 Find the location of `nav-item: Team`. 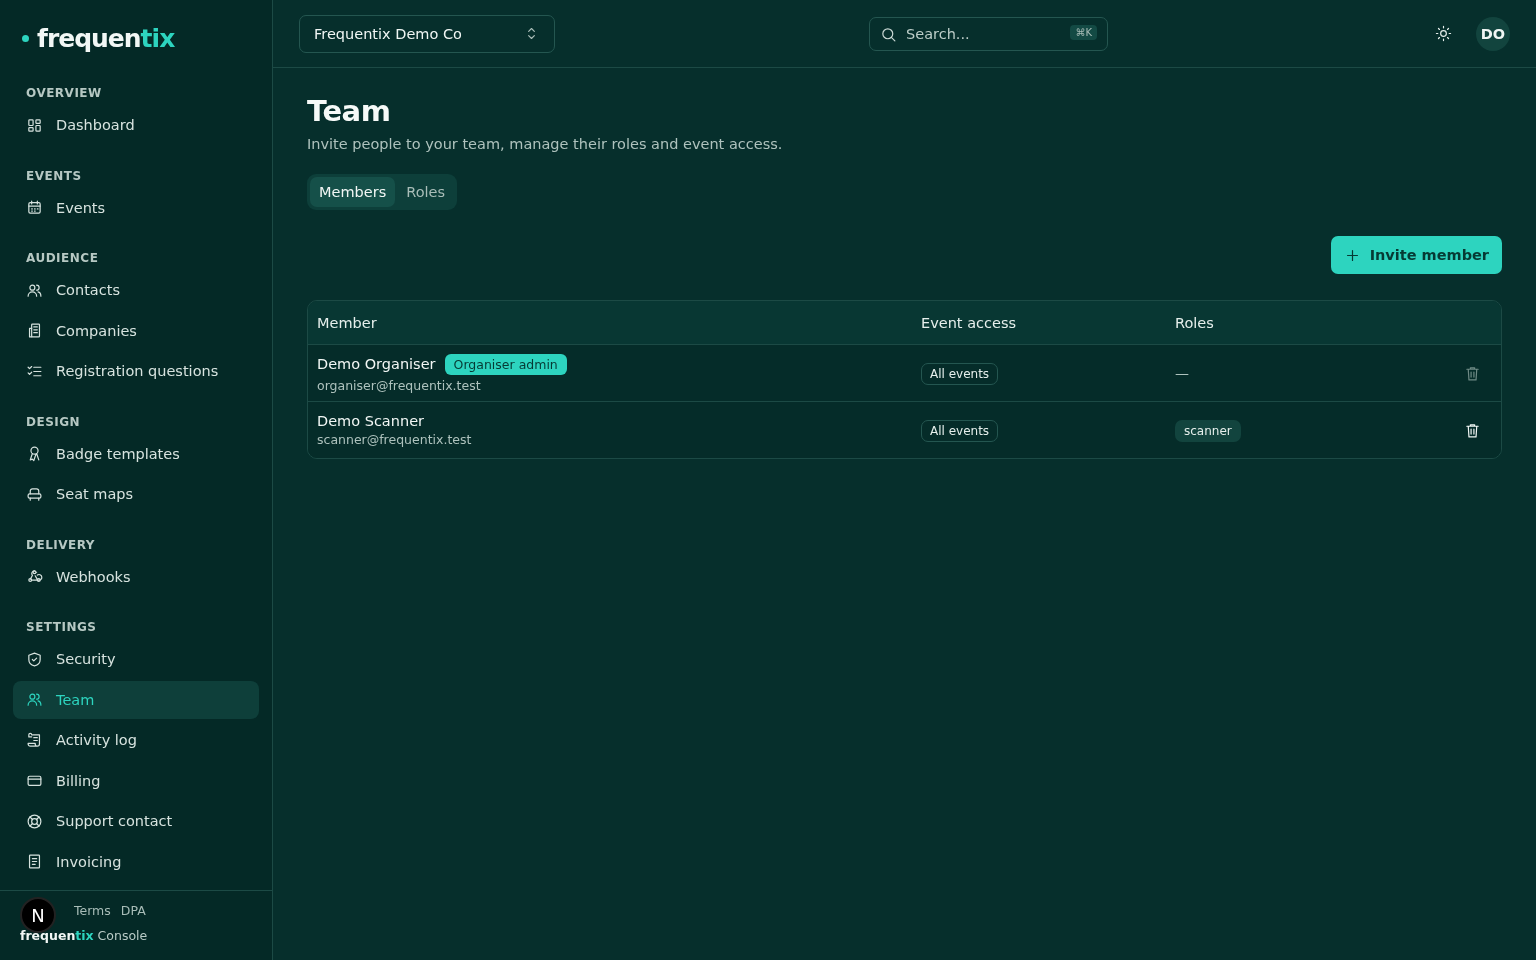

nav-item: Team is located at coordinates (136, 699).